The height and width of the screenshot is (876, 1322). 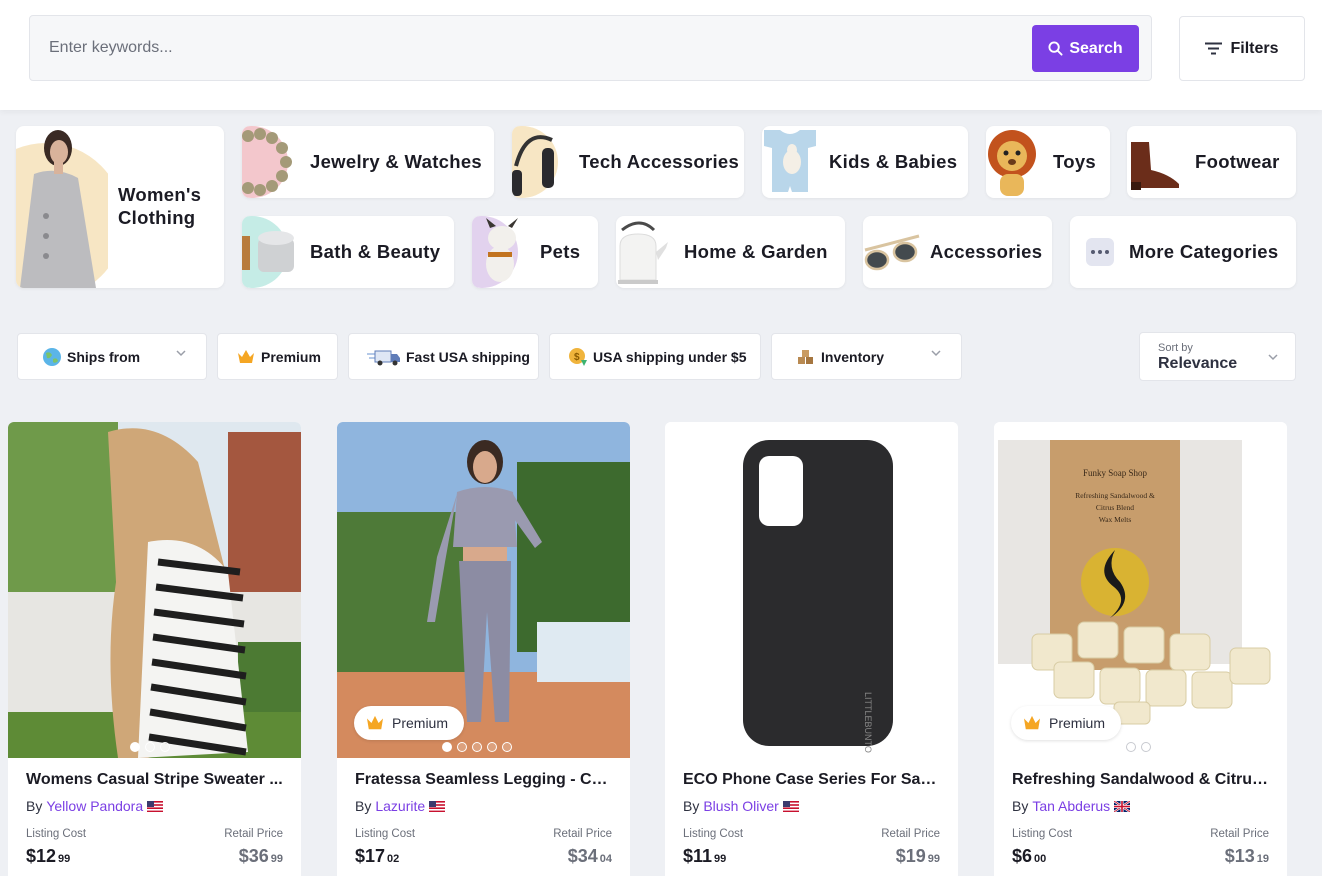 I want to click on category-label: Jewelry & Watches, so click(x=396, y=161).